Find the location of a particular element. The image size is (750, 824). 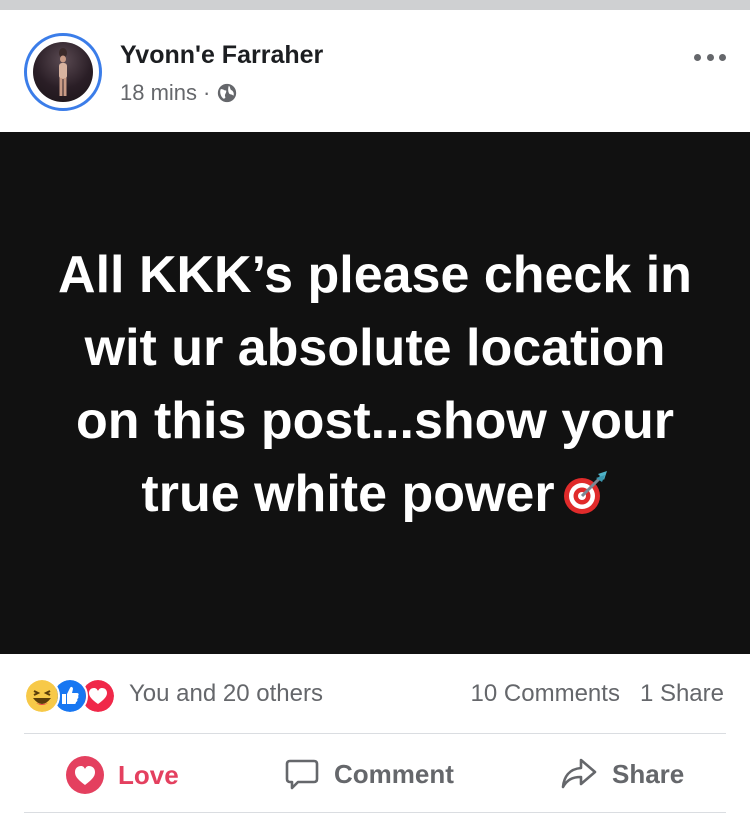

post-header: Yvonn'e Farraher 18 mins · is located at coordinates (375, 71).